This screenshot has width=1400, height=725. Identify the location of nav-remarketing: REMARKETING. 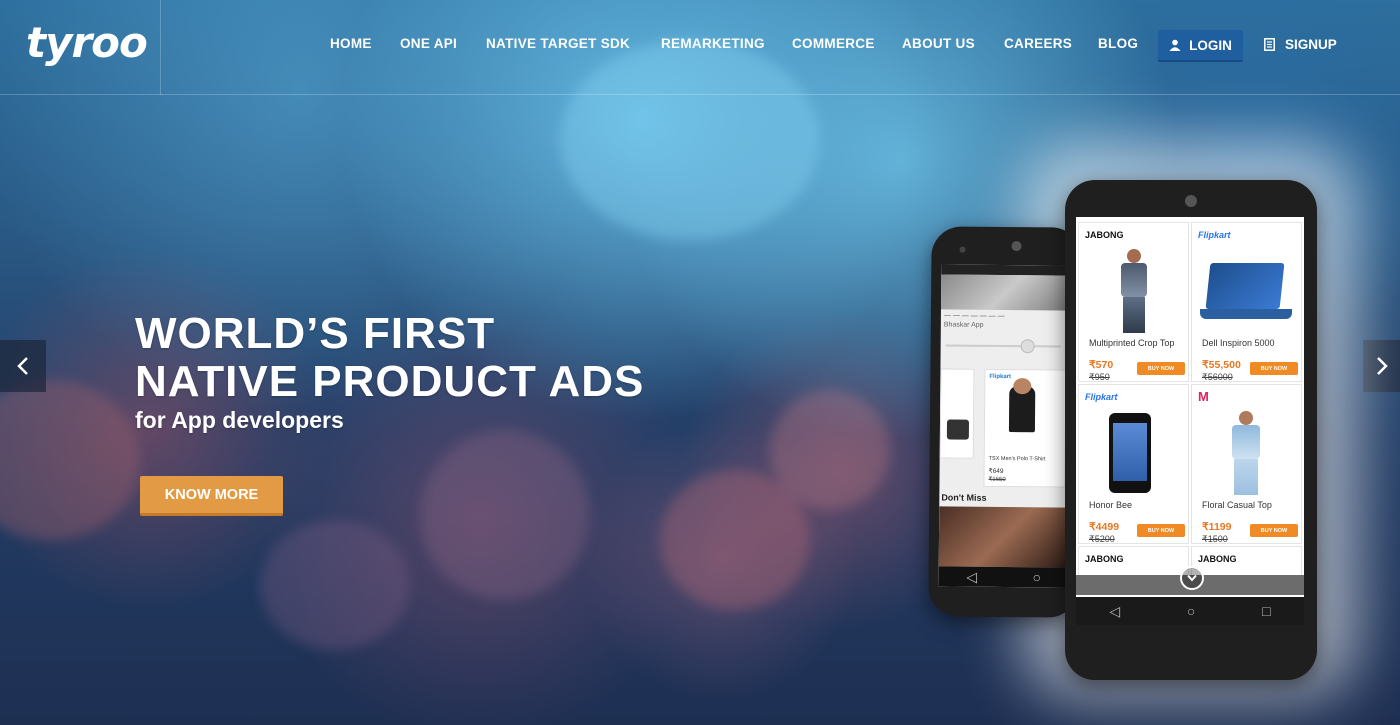
(713, 43).